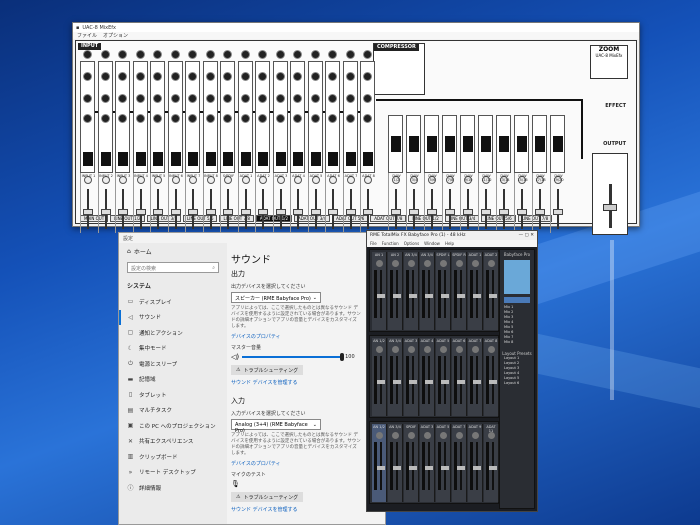  Describe the element at coordinates (411, 291) in the screenshot. I see `mixer-channel: AN 3/4` at that location.